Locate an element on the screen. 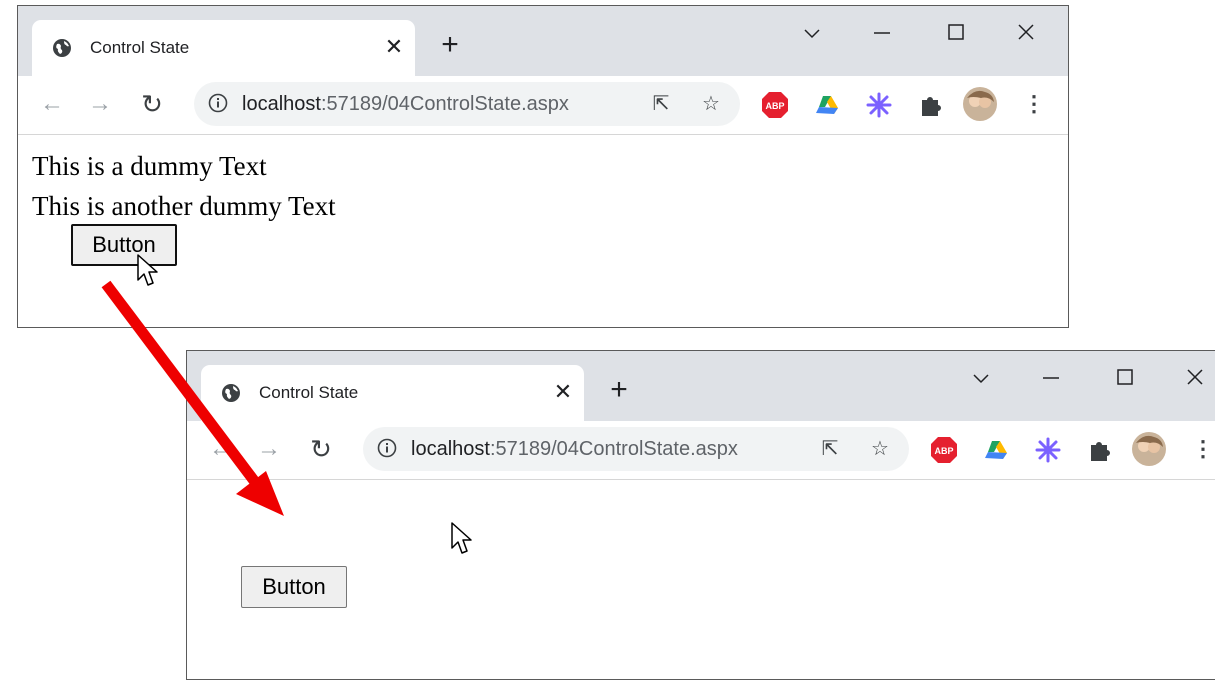  another-dummy-text-label: This is another dummy Text is located at coordinates (184, 206).